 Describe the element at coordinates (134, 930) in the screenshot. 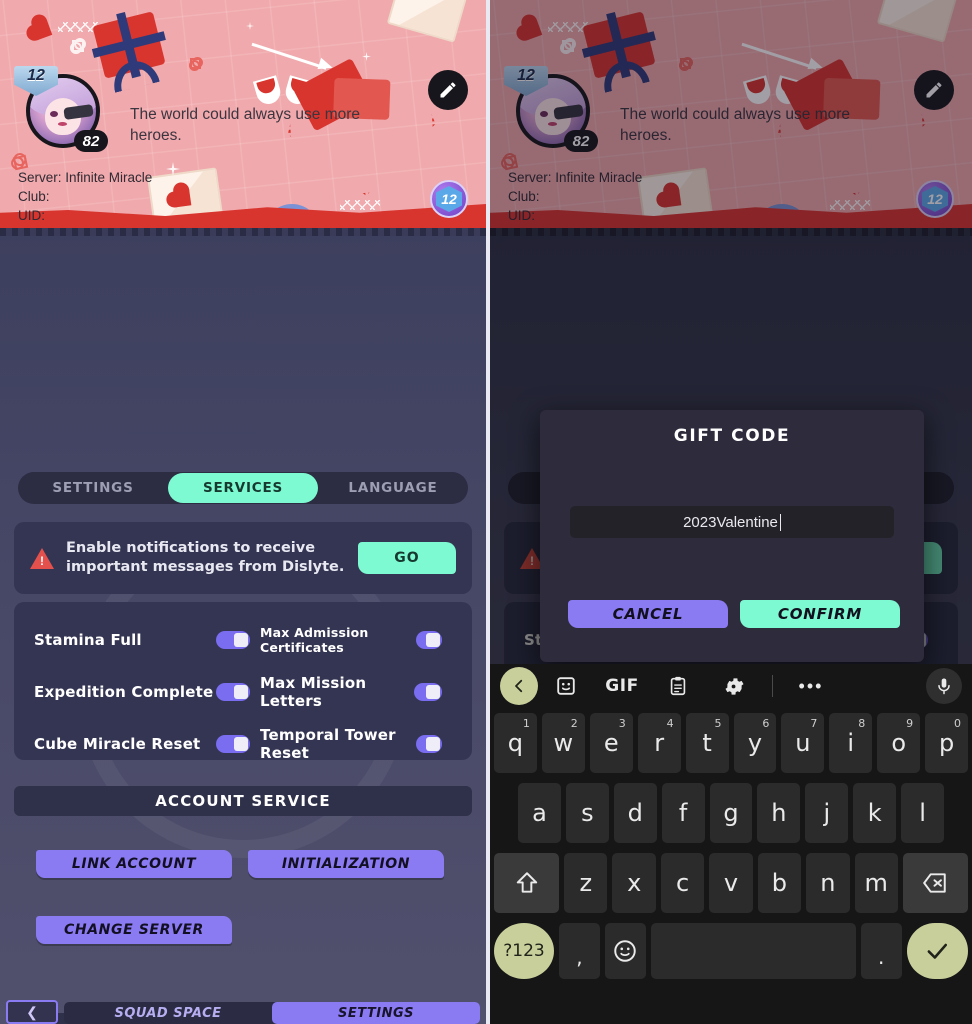

I see `change-server-button: CHANGE SERVER` at that location.